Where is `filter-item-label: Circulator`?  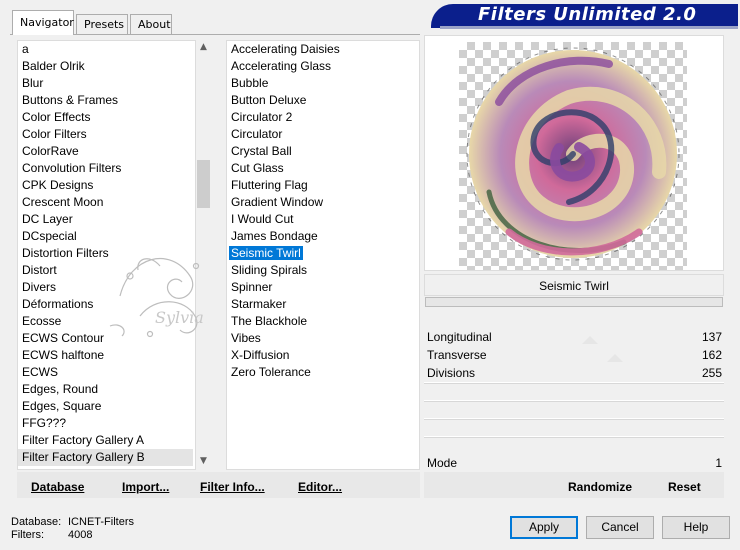
filter-item-label: Circulator is located at coordinates (257, 134).